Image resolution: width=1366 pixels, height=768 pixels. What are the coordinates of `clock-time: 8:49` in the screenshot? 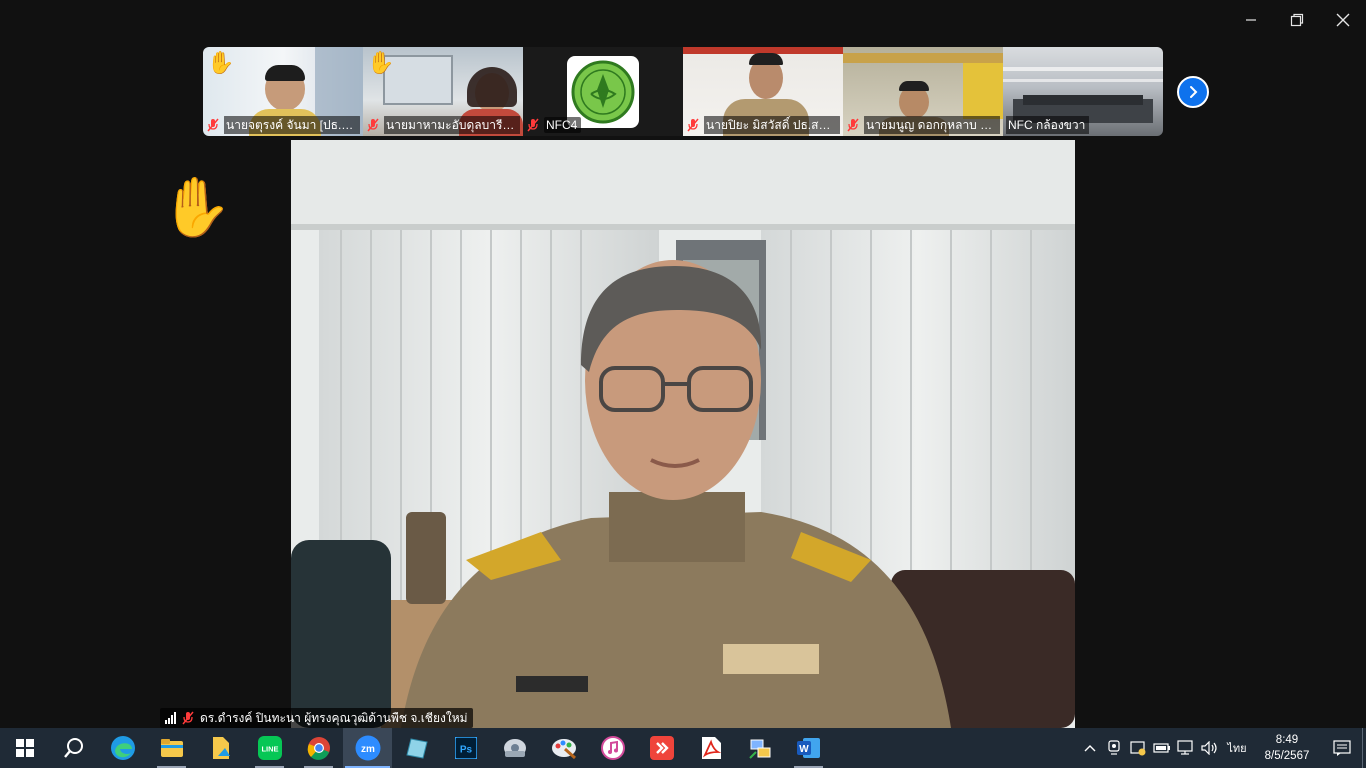 It's located at (1287, 740).